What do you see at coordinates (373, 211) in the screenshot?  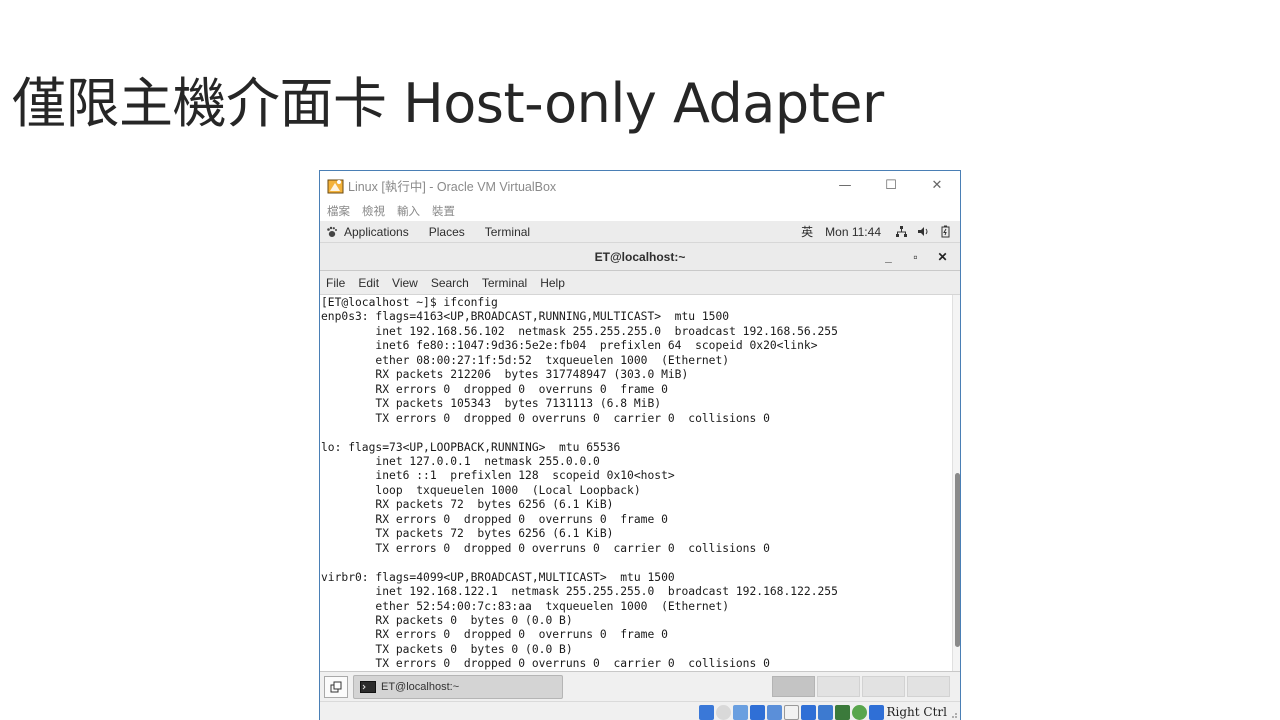 I see `vbox-menu-view: 檢視` at bounding box center [373, 211].